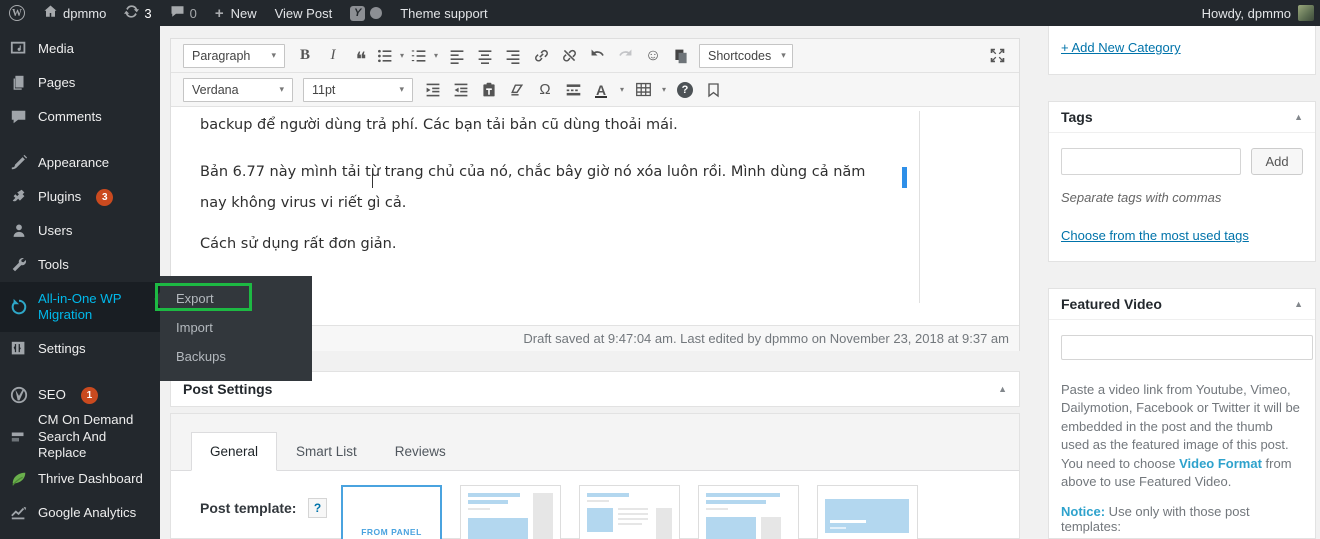  Describe the element at coordinates (443, 13) in the screenshot. I see `theme-support-menu: Theme support` at that location.